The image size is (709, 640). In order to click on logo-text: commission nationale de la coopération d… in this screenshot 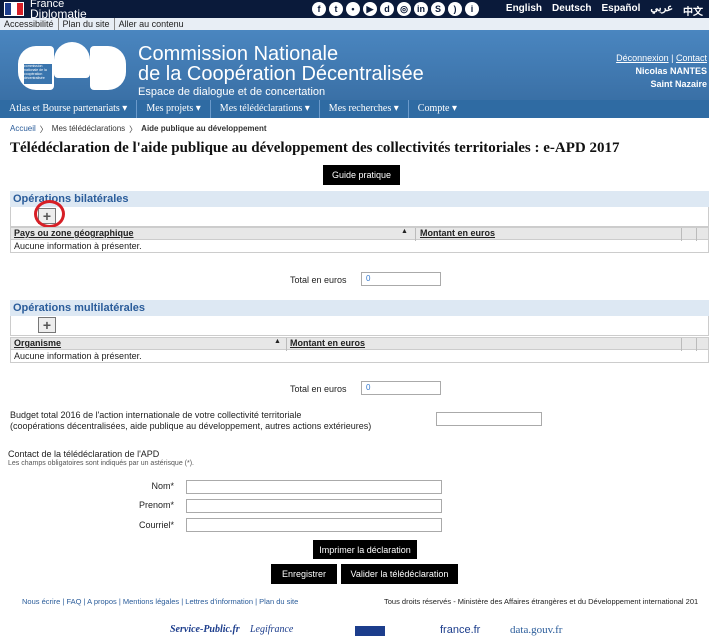, I will do `click(38, 74)`.